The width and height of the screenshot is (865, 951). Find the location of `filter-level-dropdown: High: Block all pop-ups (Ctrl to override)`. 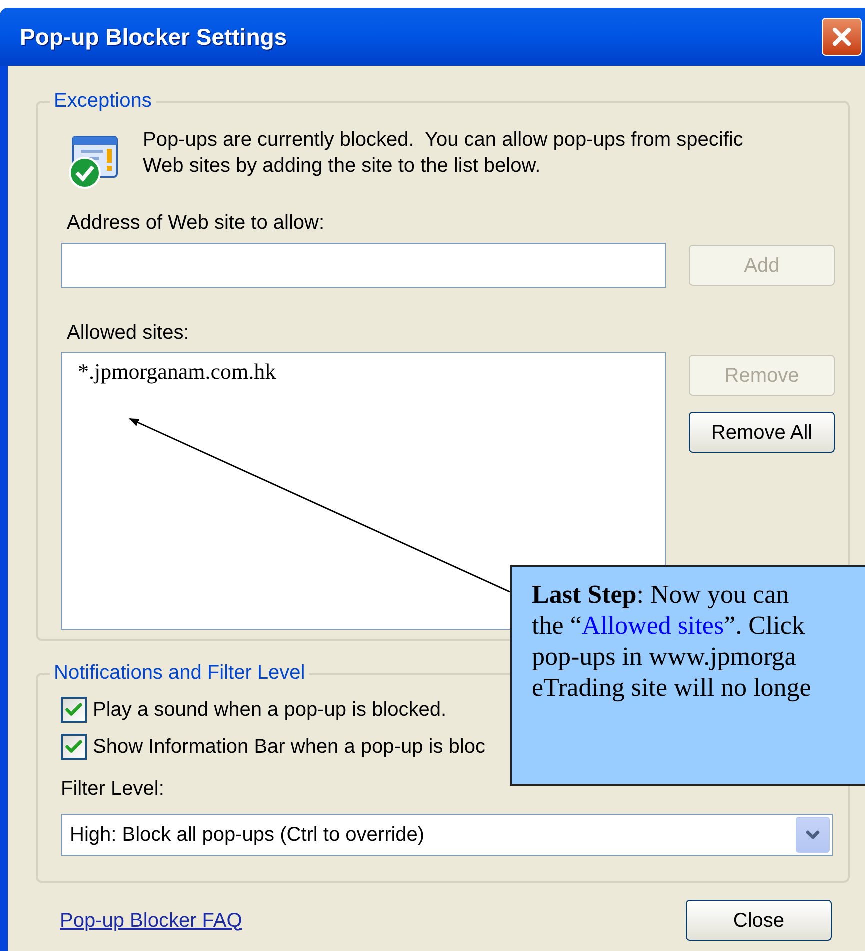

filter-level-dropdown: High: Block all pop-ups (Ctrl to override) is located at coordinates (447, 835).